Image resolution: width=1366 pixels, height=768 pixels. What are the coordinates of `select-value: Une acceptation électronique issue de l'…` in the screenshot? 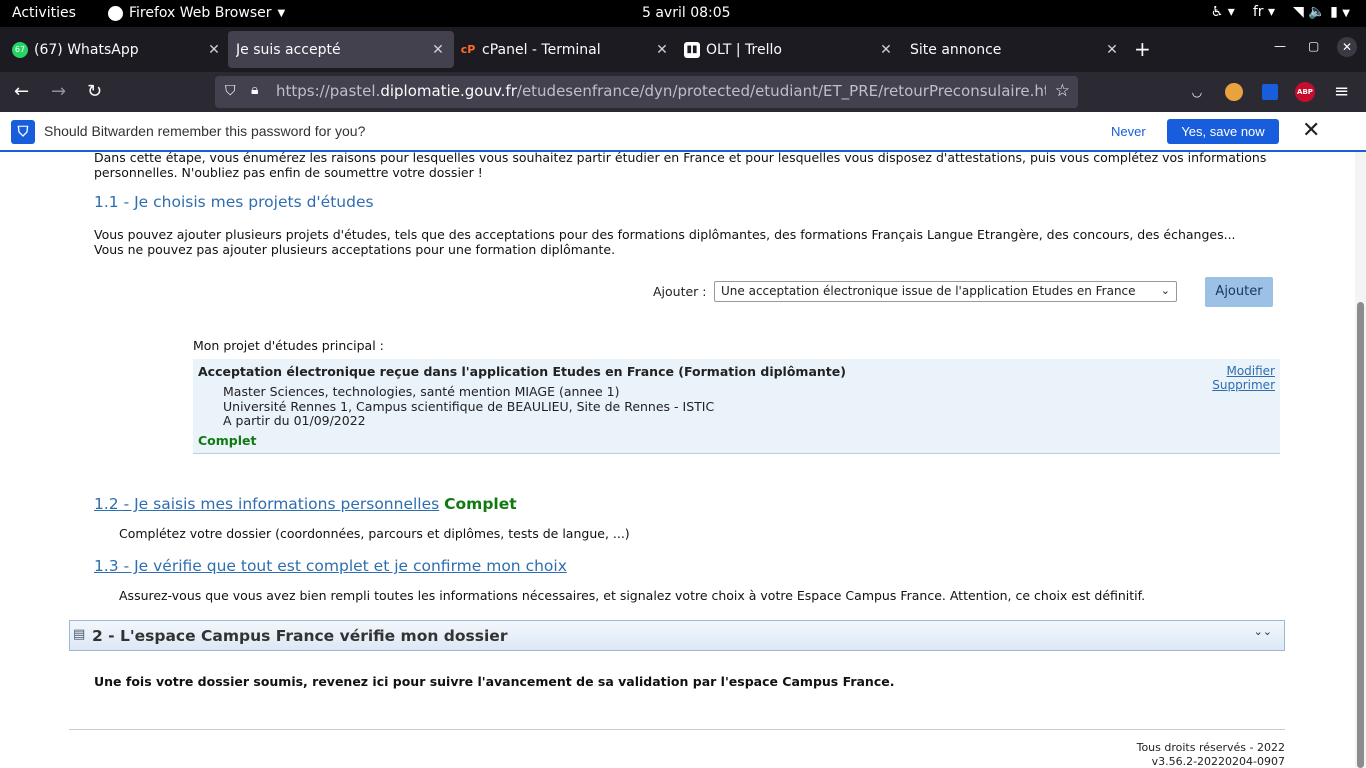 It's located at (928, 291).